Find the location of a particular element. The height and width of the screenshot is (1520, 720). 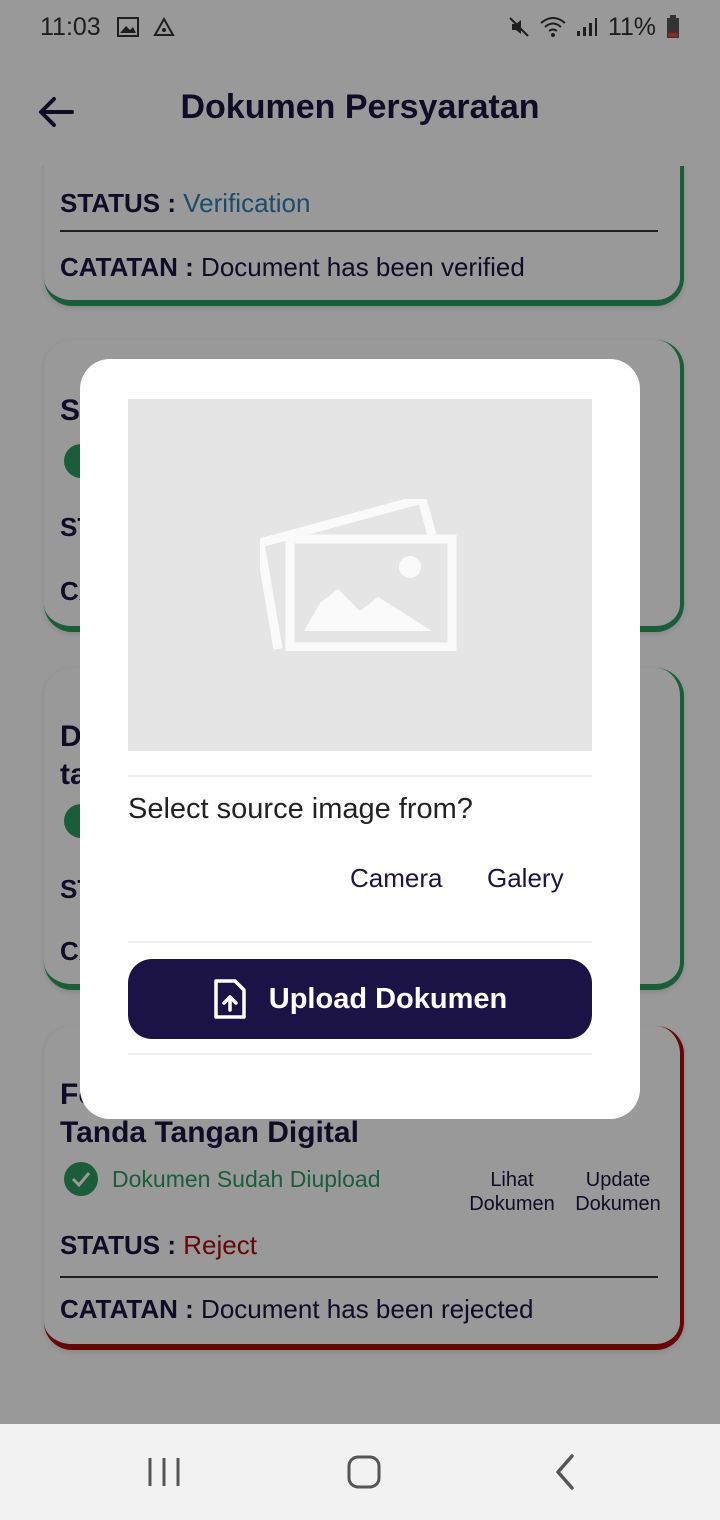

recent-apps-icon is located at coordinates (164, 1472).